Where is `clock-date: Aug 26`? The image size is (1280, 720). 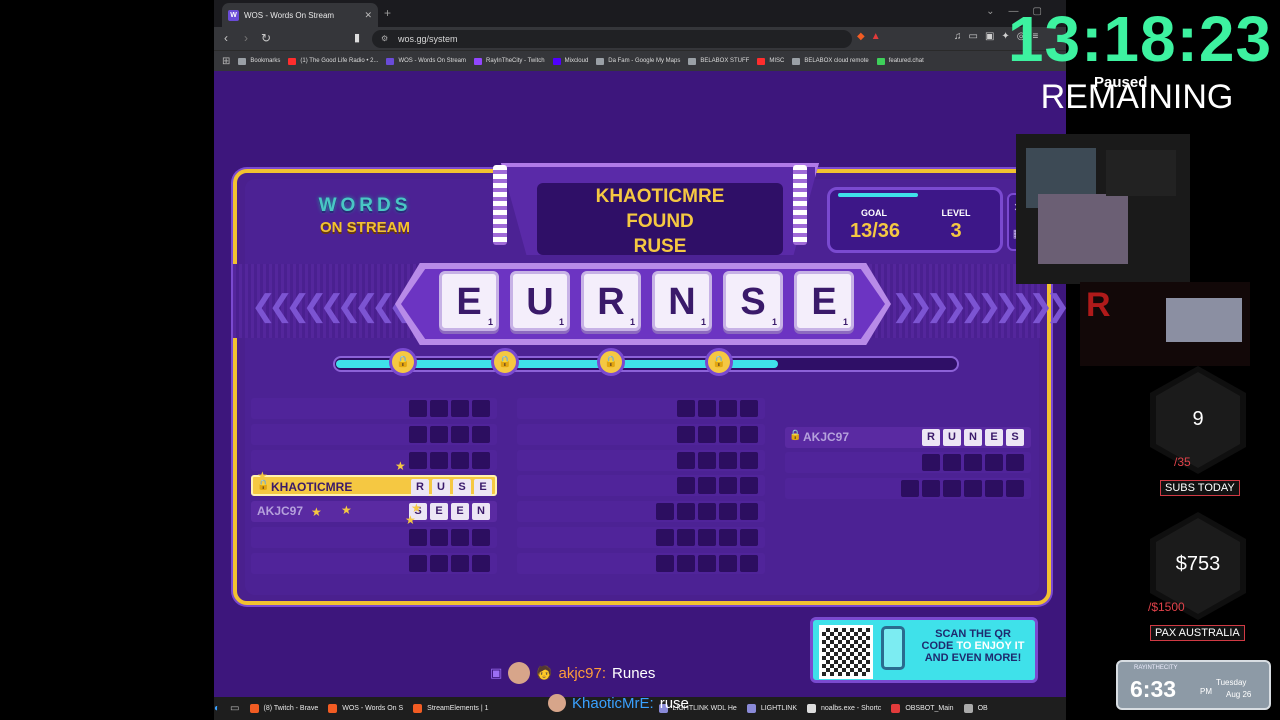 clock-date: Aug 26 is located at coordinates (1239, 694).